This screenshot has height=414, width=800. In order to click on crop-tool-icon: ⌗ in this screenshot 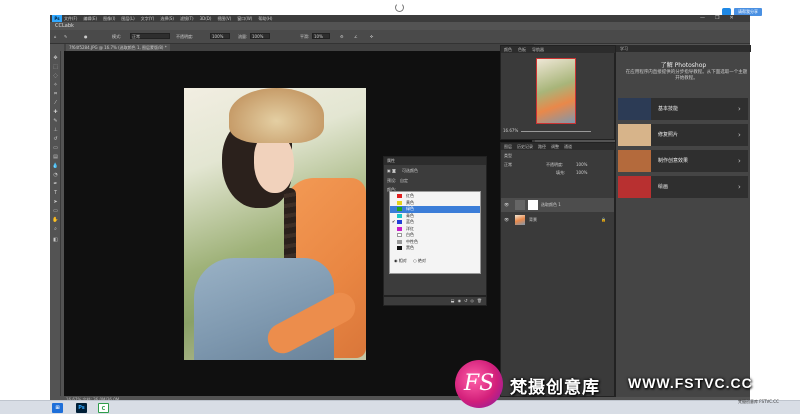, I will do `click(55, 94)`.